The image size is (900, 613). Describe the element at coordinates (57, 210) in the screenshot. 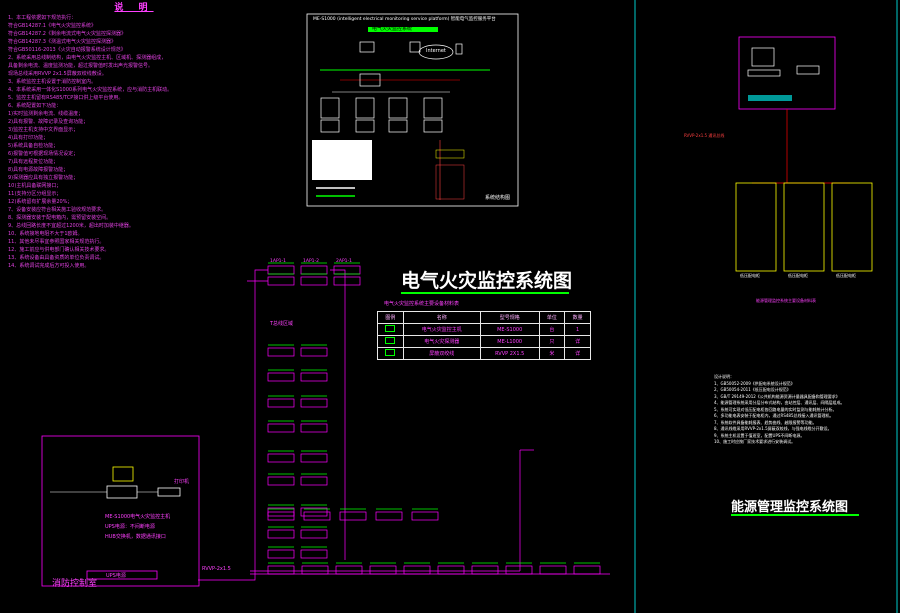

I see `note-line: 7、设备安装应符合相关施工验收规范要求。` at that location.